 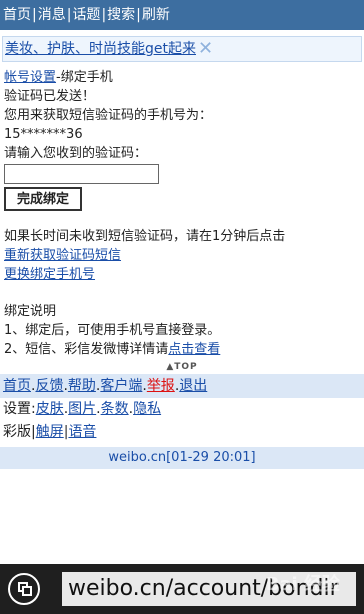 I want to click on close-icon: ✕, so click(x=205, y=48).